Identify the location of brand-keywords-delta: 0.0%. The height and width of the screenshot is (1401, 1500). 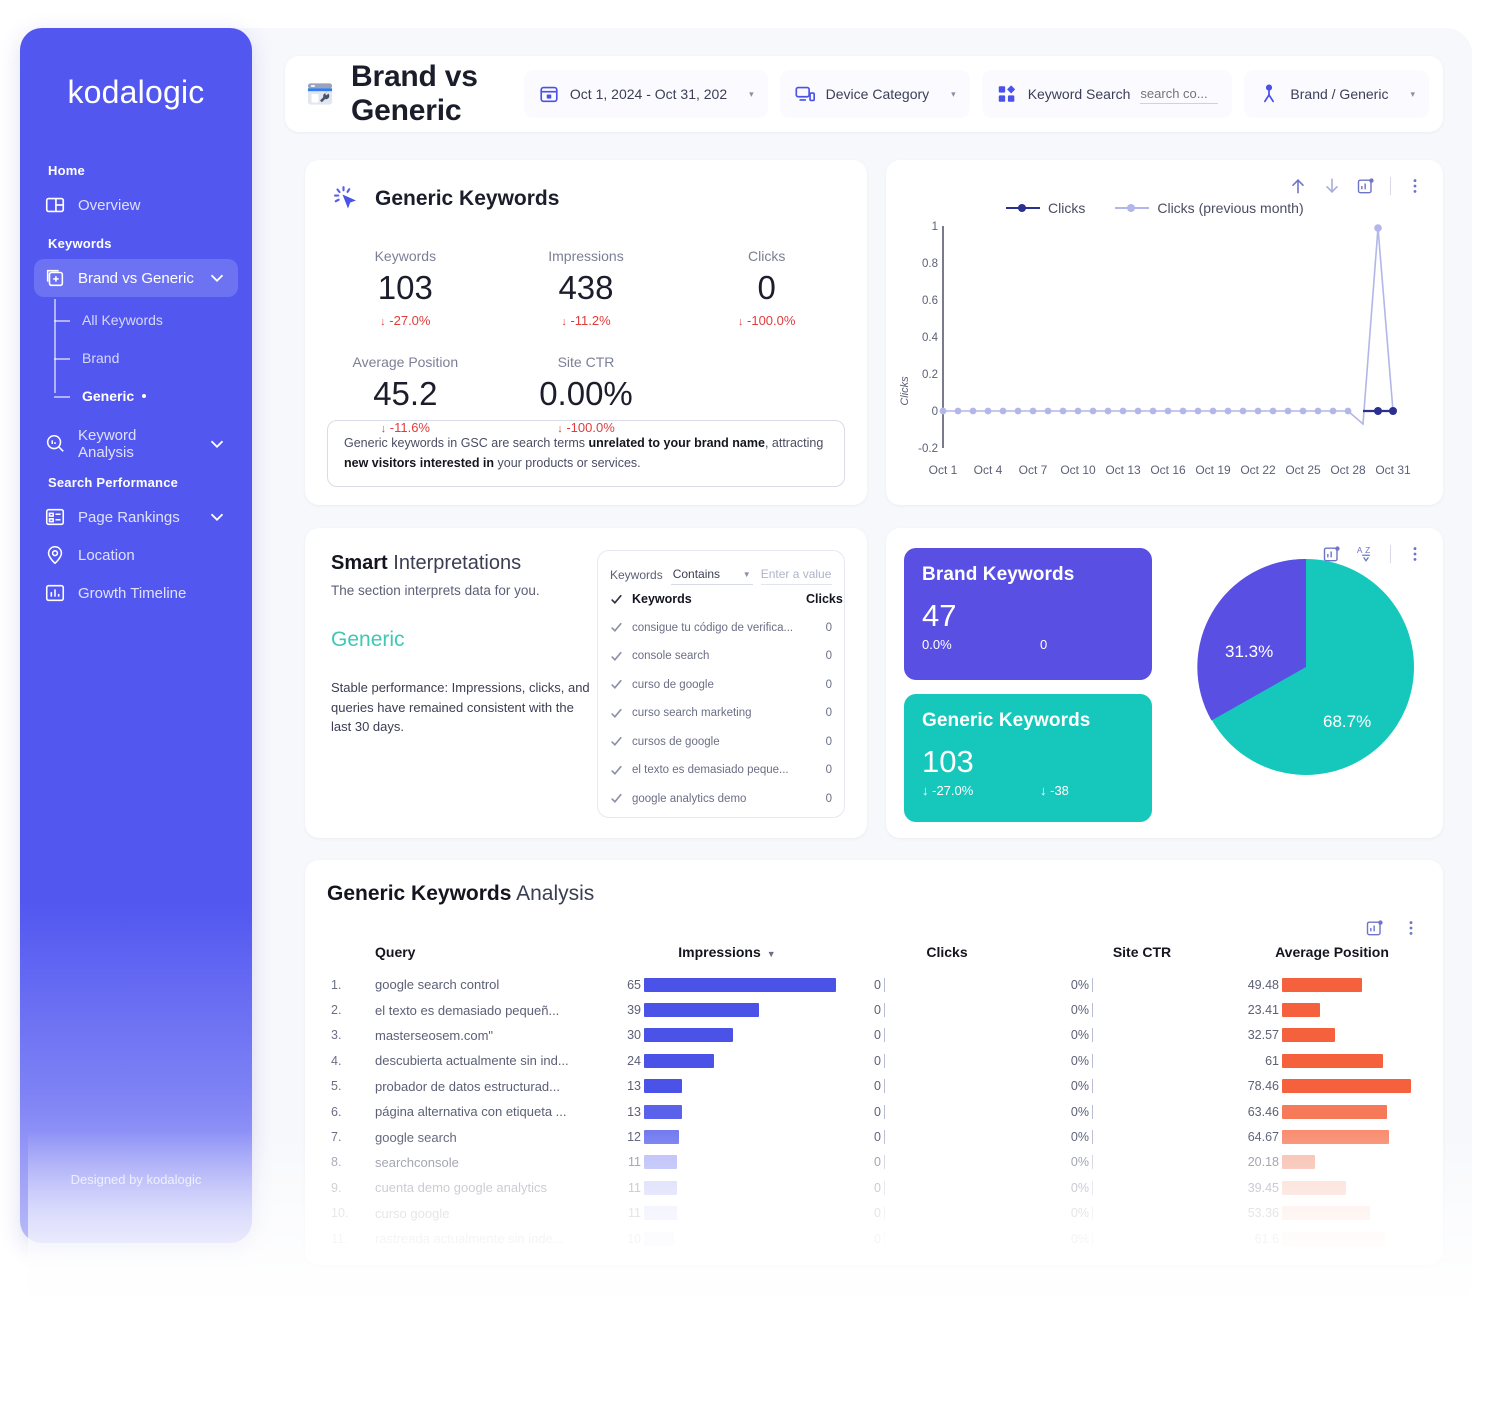
(937, 644).